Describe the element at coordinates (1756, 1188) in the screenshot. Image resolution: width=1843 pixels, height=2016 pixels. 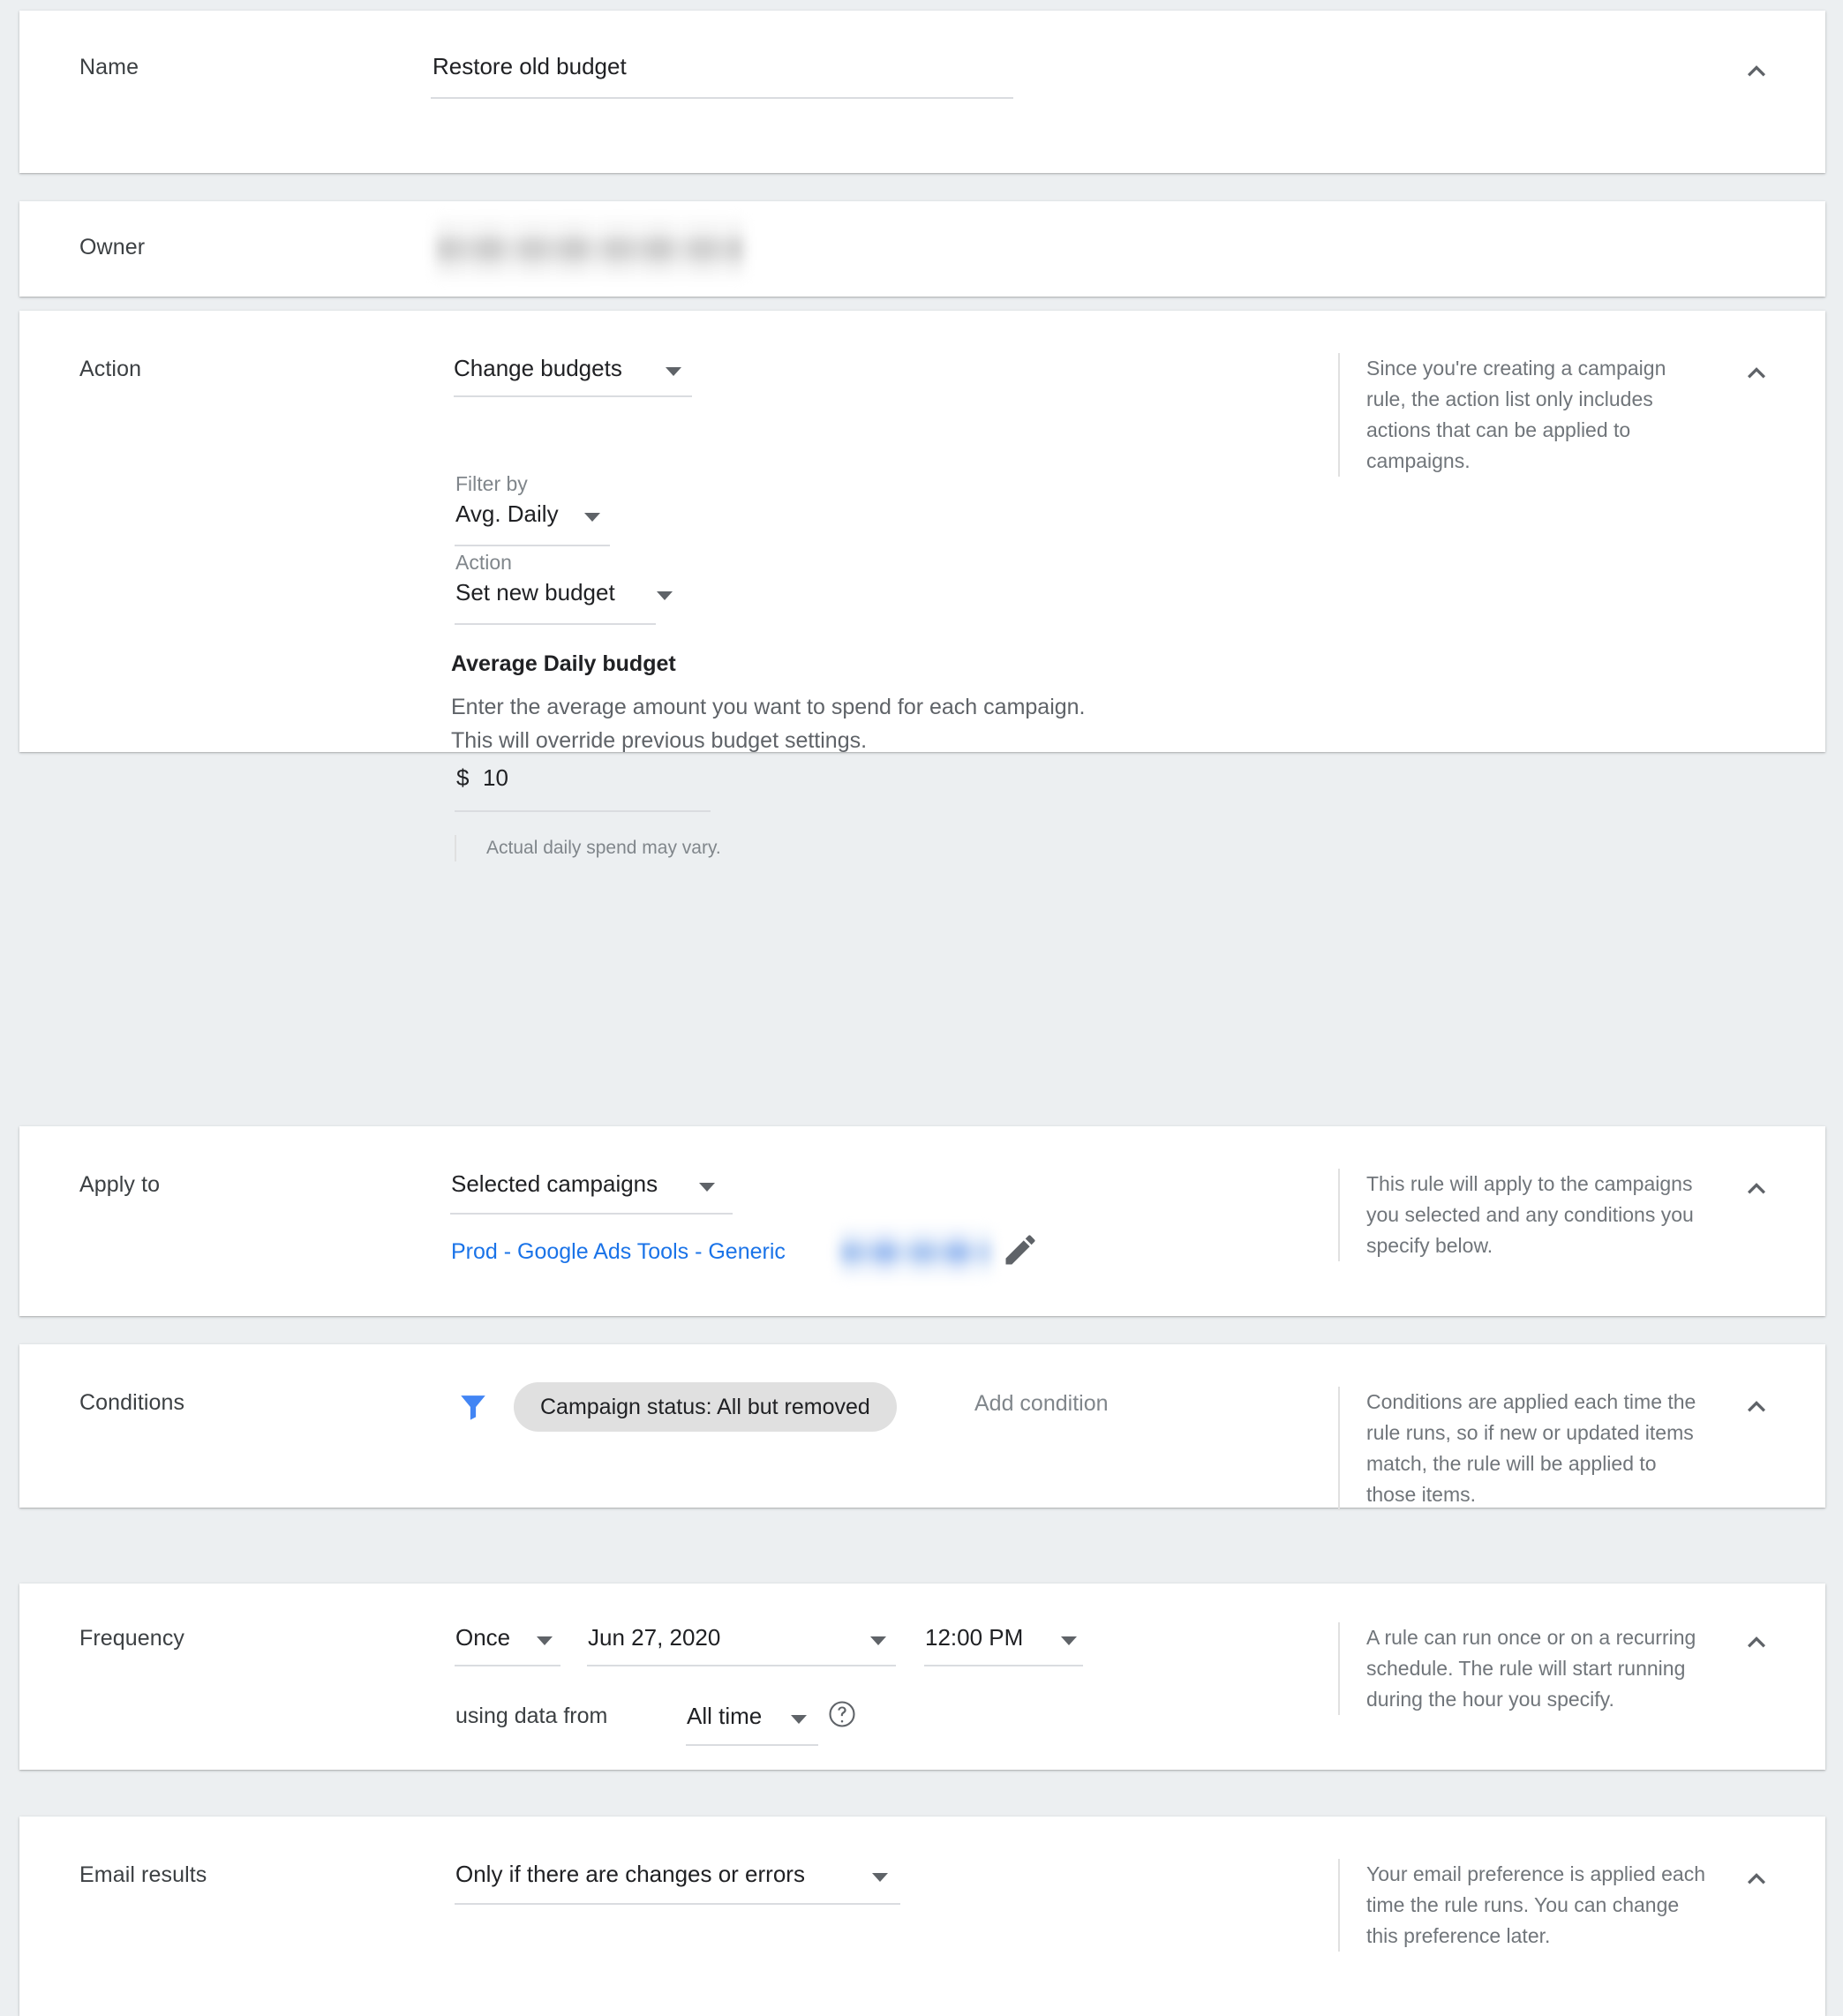
I see `apply-to-collapse-chevron-up-icon` at that location.